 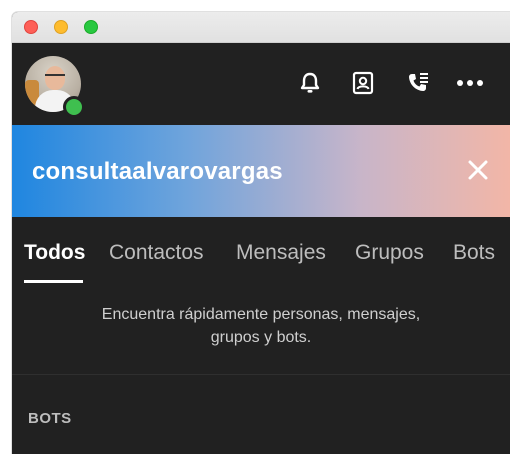 What do you see at coordinates (418, 83) in the screenshot?
I see `phone-list-icon` at bounding box center [418, 83].